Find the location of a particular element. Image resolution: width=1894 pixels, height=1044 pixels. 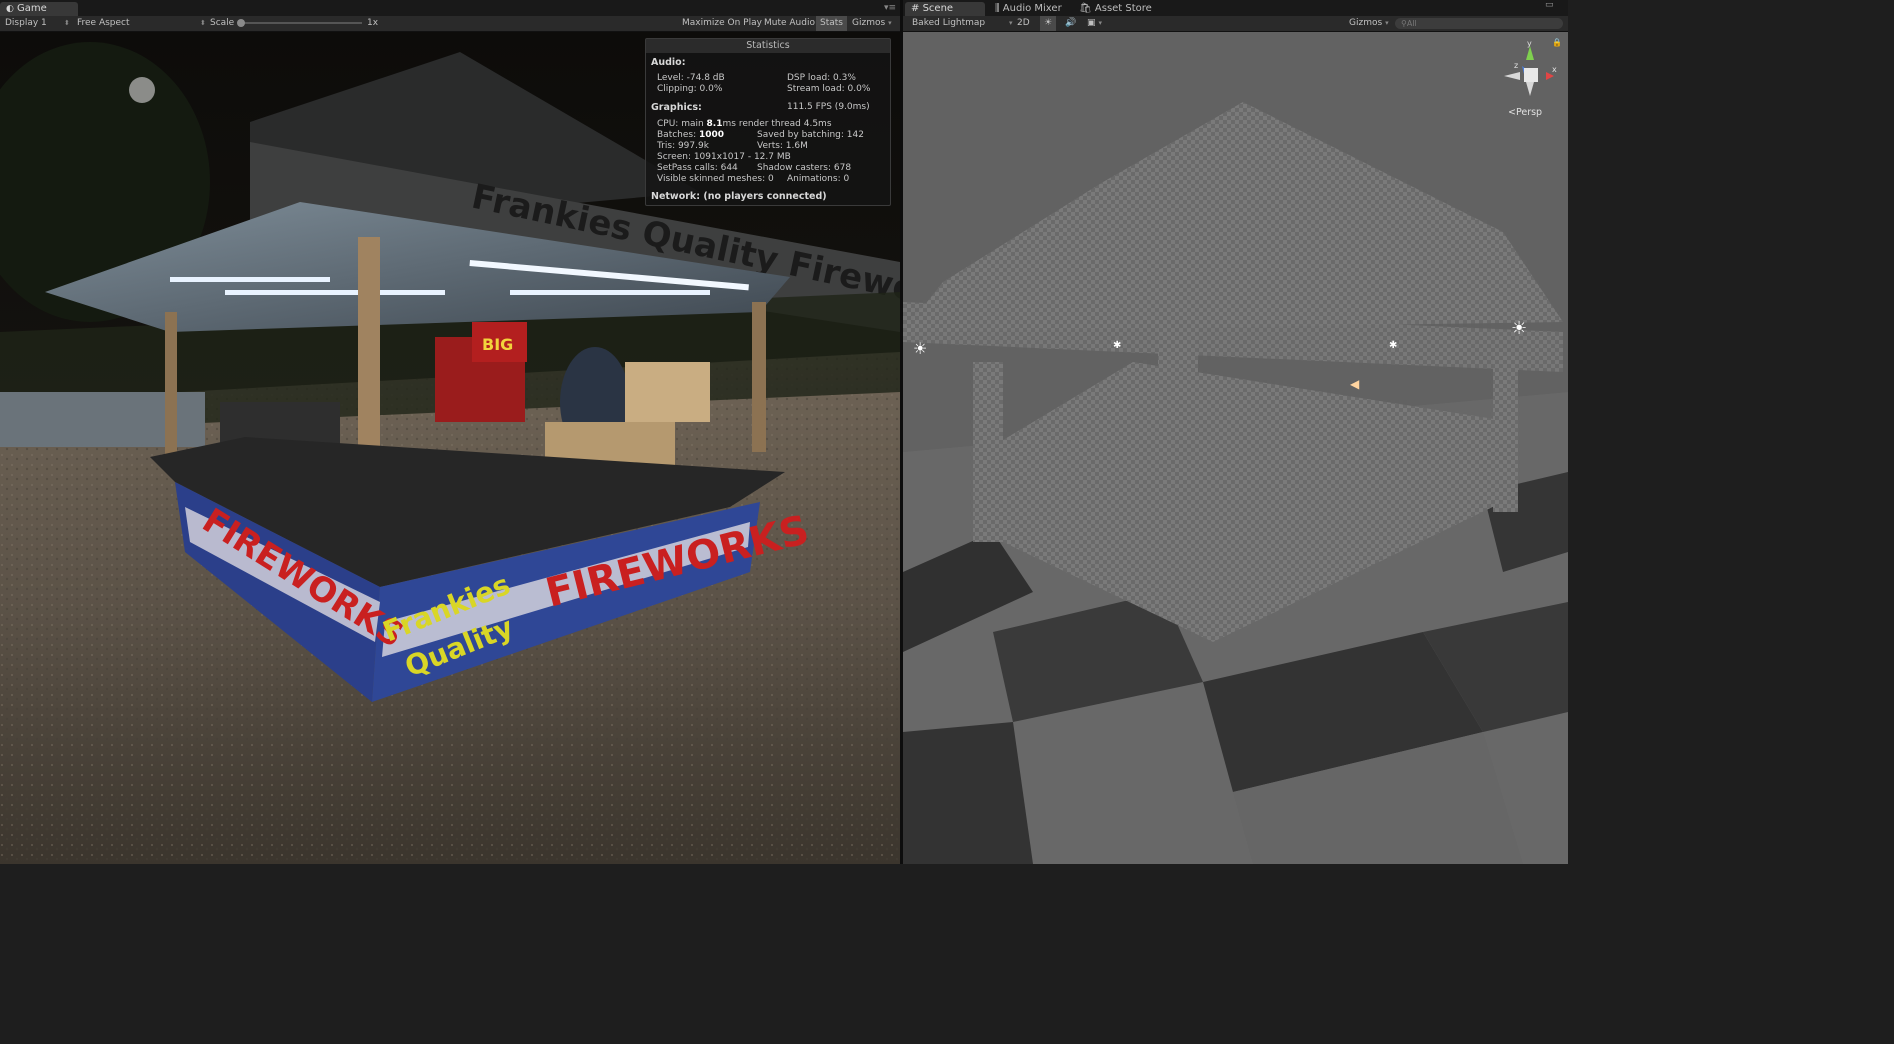

audio-mixer-icon: ⫼ is located at coordinates (997, 8).